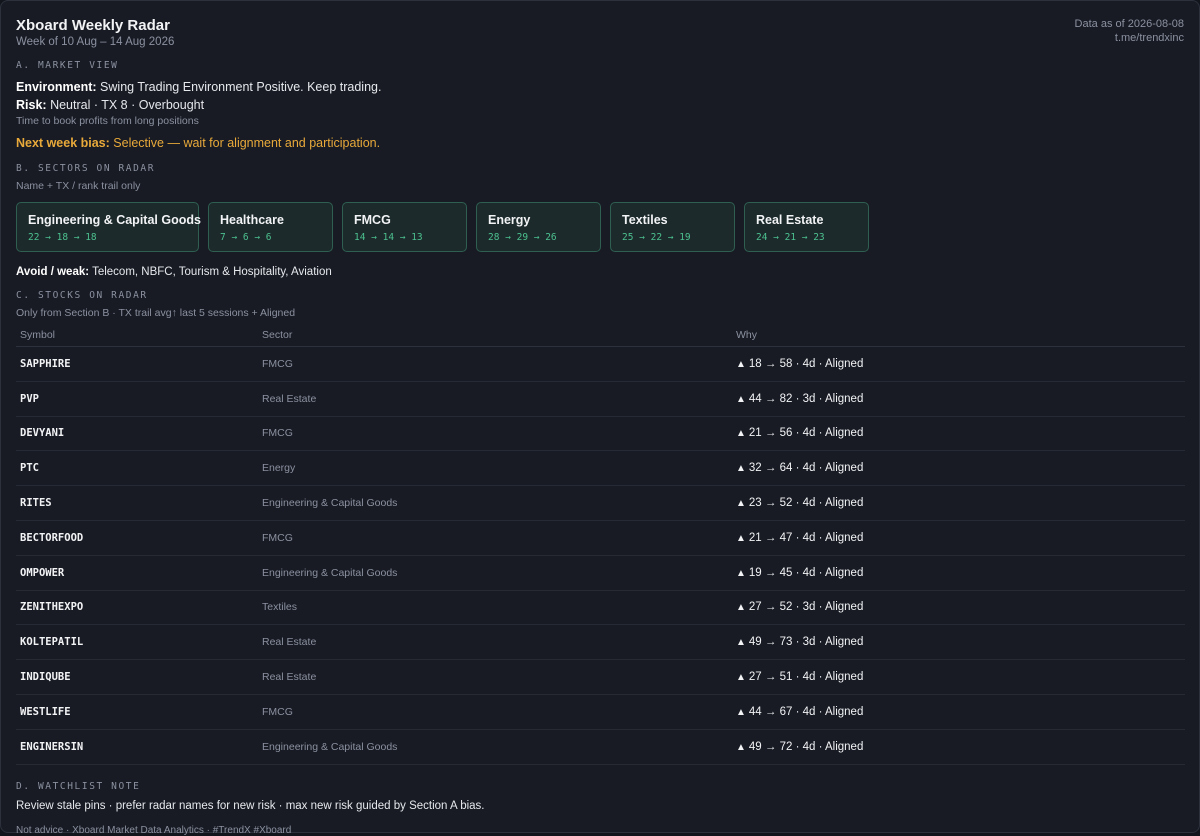 The height and width of the screenshot is (836, 1200). What do you see at coordinates (137, 712) in the screenshot?
I see `stock-symbol: WESTLIFE` at bounding box center [137, 712].